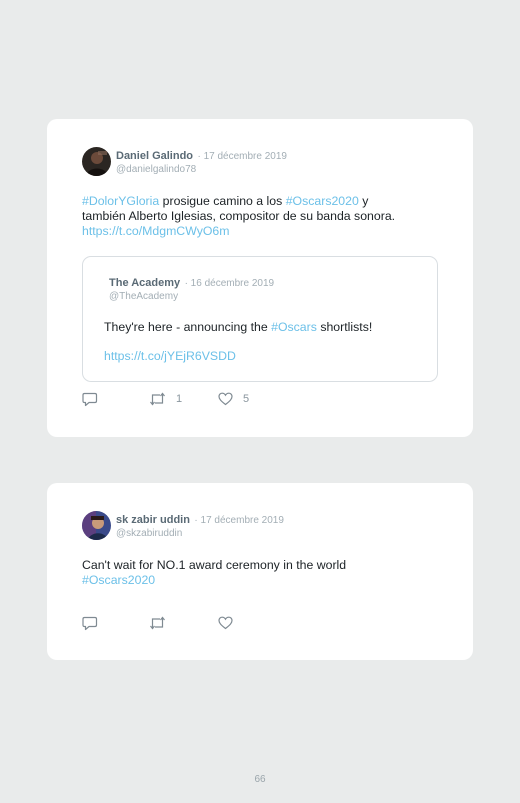  What do you see at coordinates (233, 399) in the screenshot?
I see `like-button: 5` at bounding box center [233, 399].